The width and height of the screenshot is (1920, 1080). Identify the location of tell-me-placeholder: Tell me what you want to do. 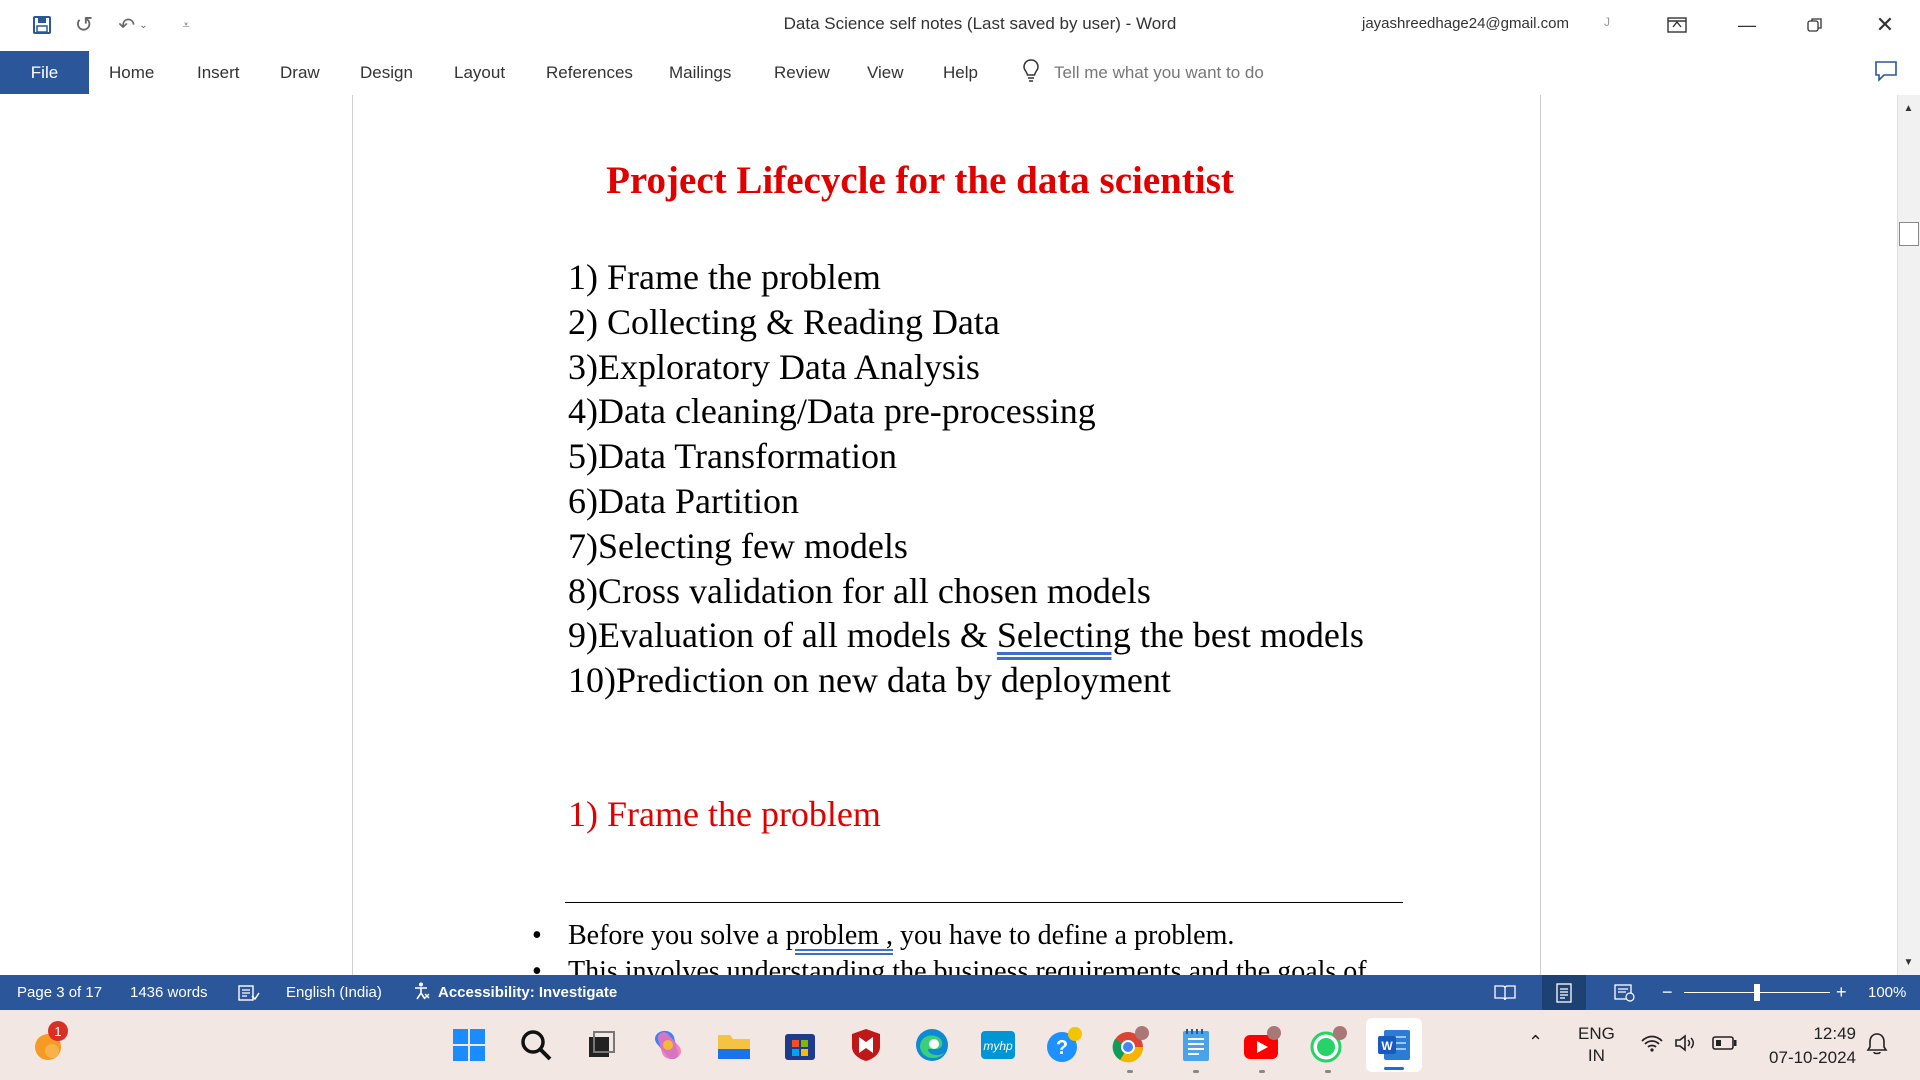
(1159, 72).